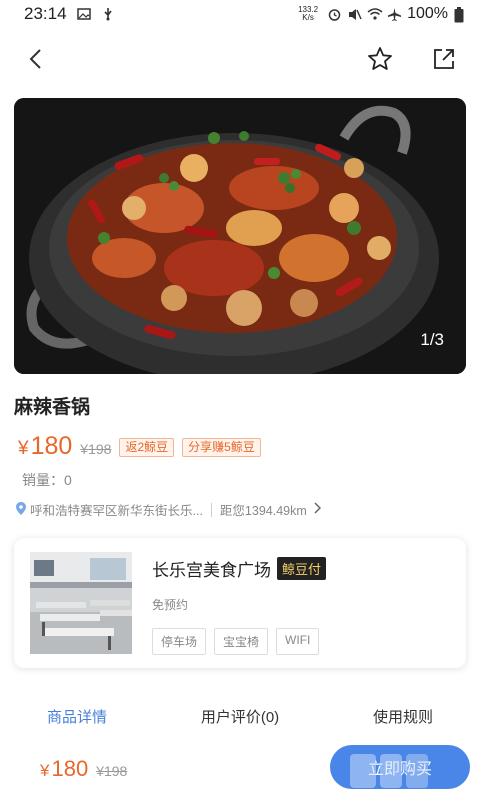 The height and width of the screenshot is (800, 480). Describe the element at coordinates (179, 641) in the screenshot. I see `facility-parking: 停车场` at that location.